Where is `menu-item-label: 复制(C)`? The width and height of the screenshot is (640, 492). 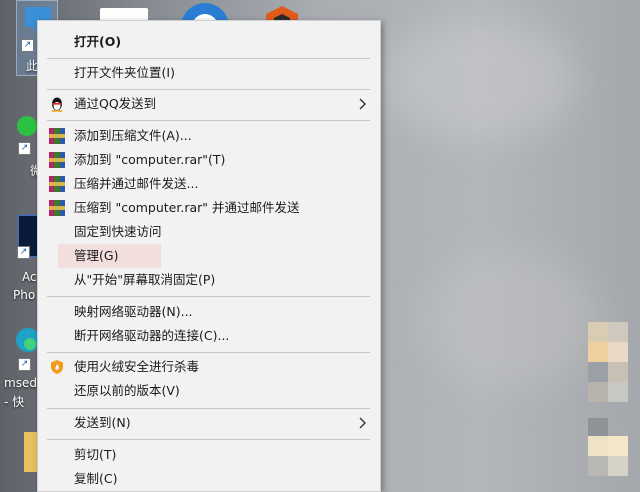
menu-item-label: 复制(C) is located at coordinates (96, 478).